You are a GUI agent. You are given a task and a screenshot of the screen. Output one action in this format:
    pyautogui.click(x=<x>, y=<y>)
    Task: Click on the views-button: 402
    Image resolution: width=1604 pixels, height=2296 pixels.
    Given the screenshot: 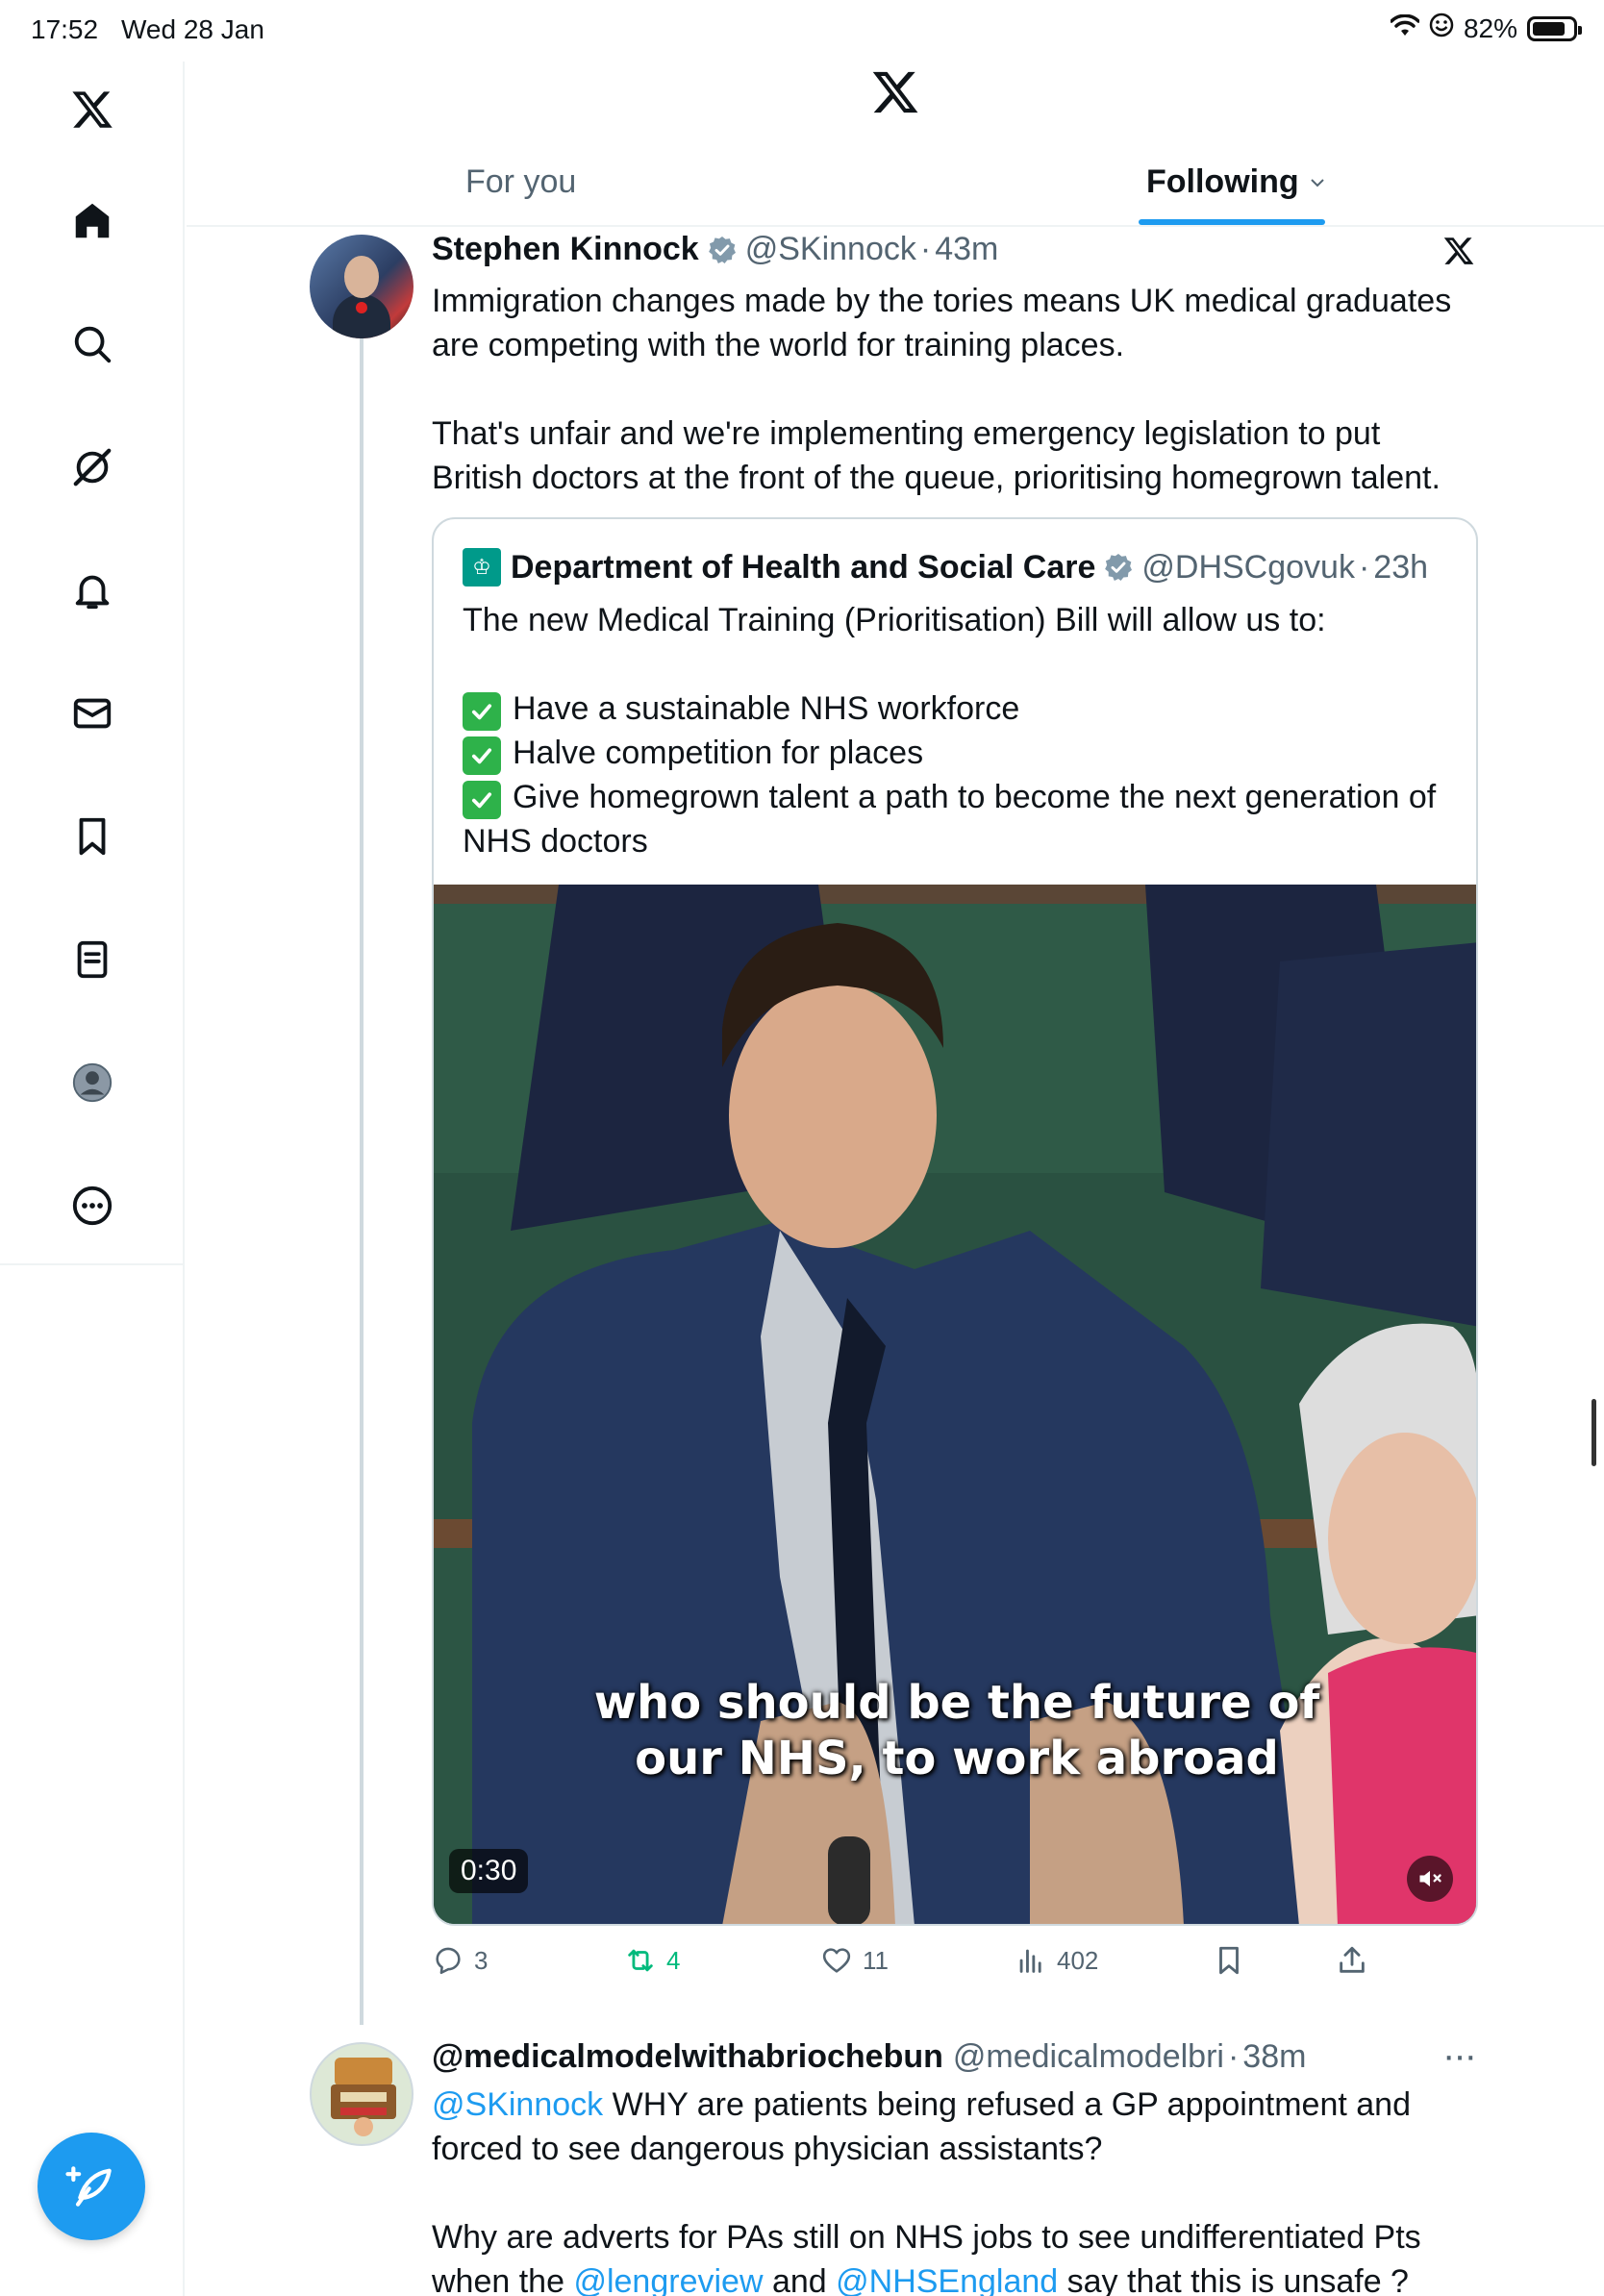 What is the action you would take?
    pyautogui.click(x=1056, y=1960)
    